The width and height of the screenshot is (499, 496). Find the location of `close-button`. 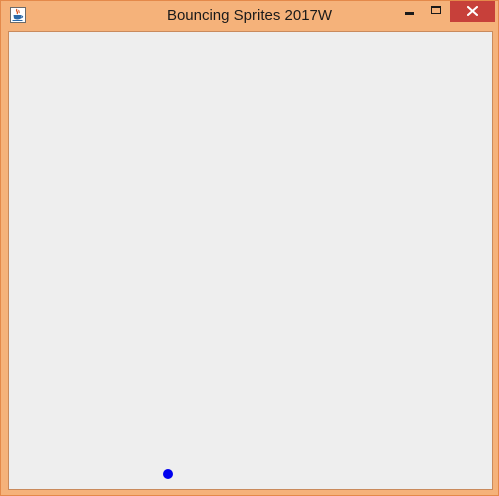

close-button is located at coordinates (472, 11).